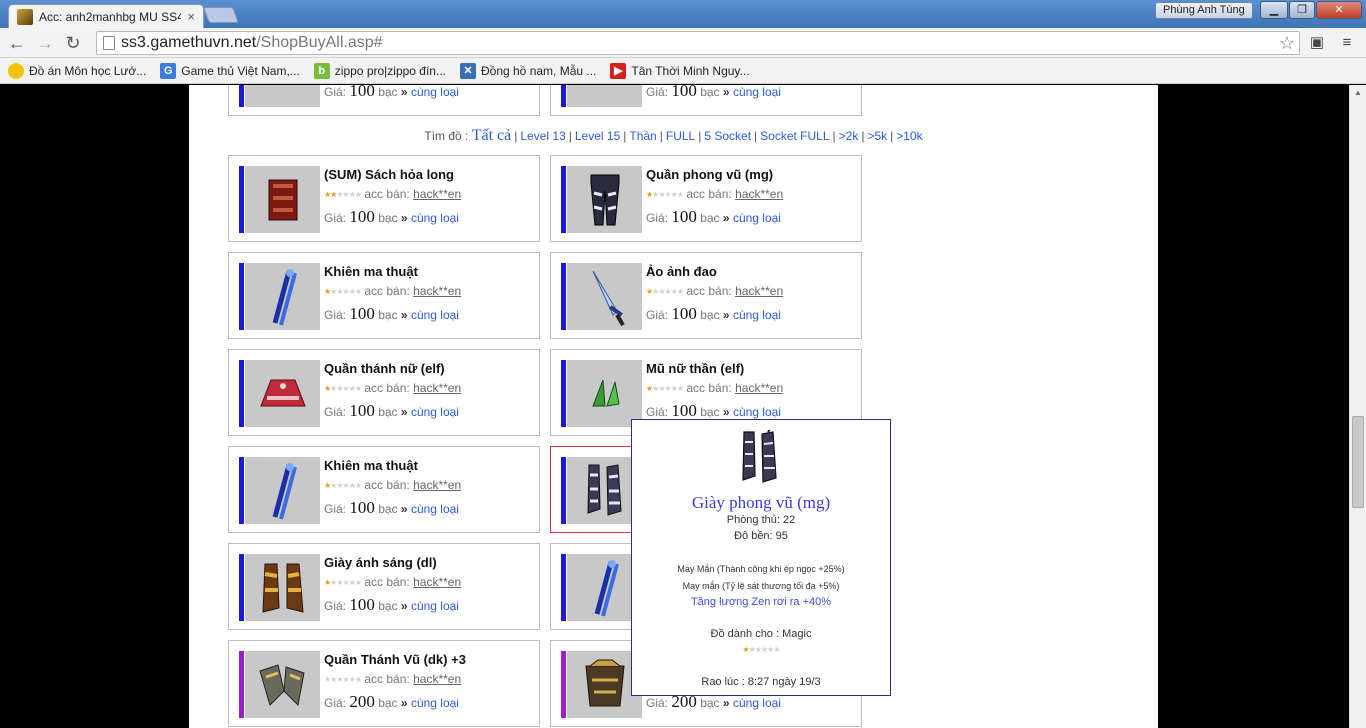 The image size is (1366, 728). Describe the element at coordinates (618, 70) in the screenshot. I see `youtube-icon: ▶` at that location.